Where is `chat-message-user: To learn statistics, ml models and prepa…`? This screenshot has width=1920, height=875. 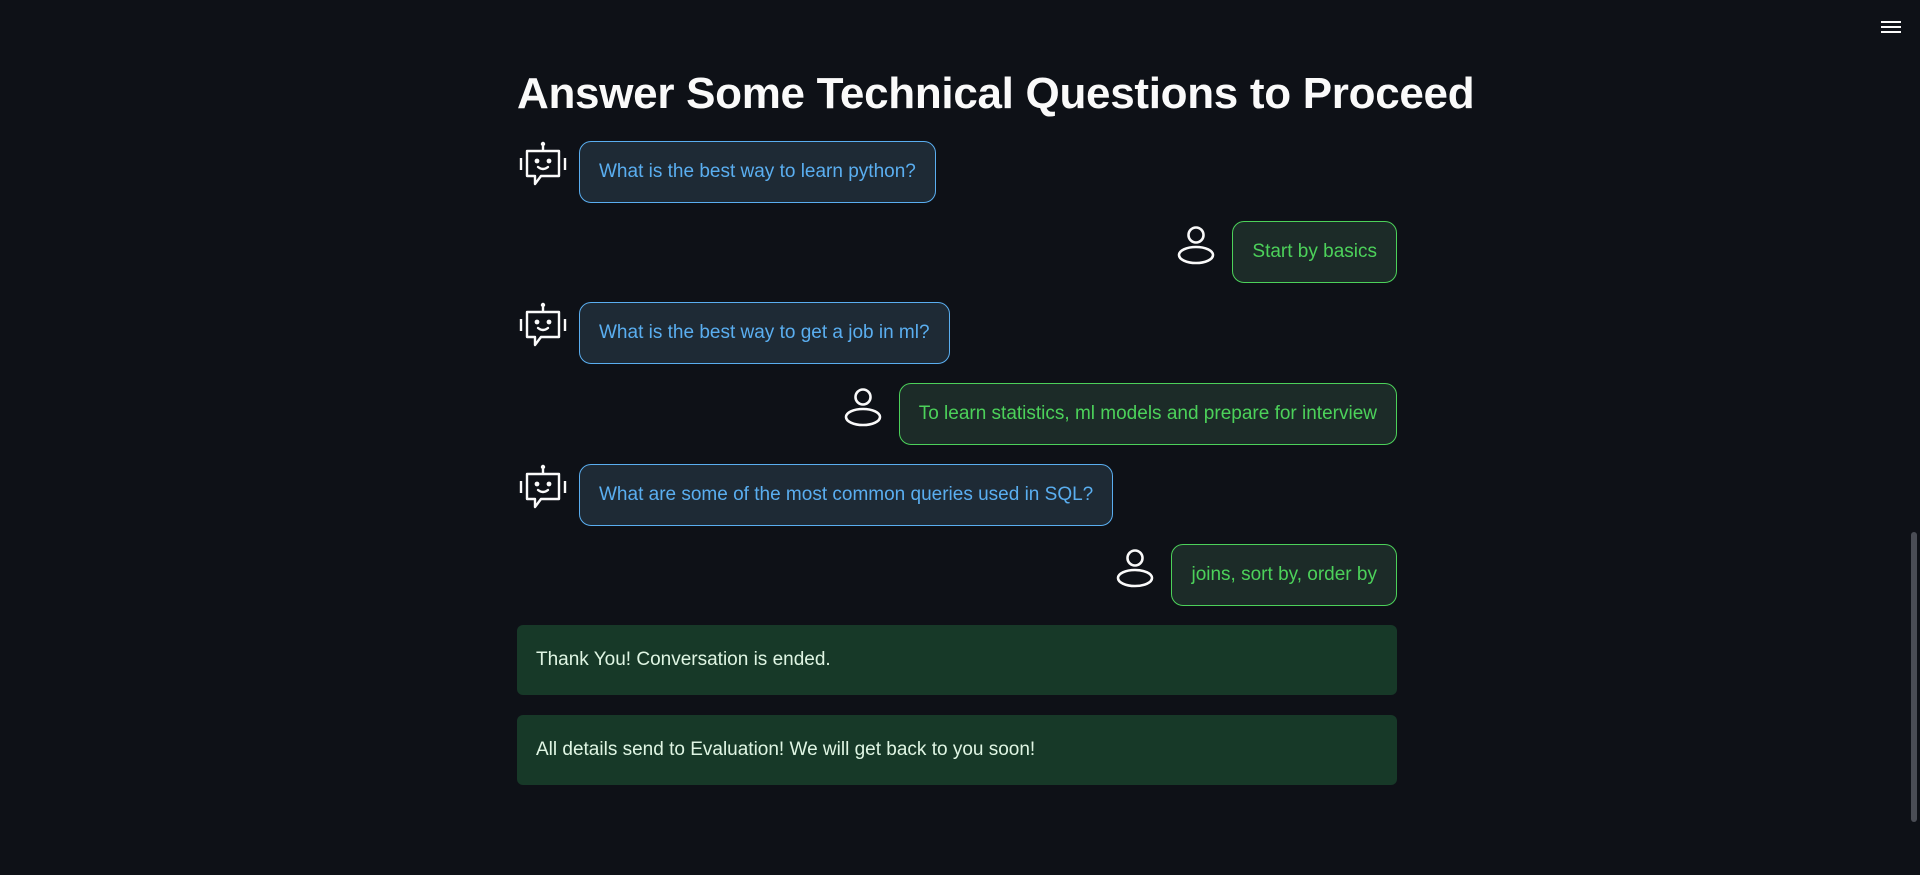 chat-message-user: To learn statistics, ml models and prepa… is located at coordinates (957, 414).